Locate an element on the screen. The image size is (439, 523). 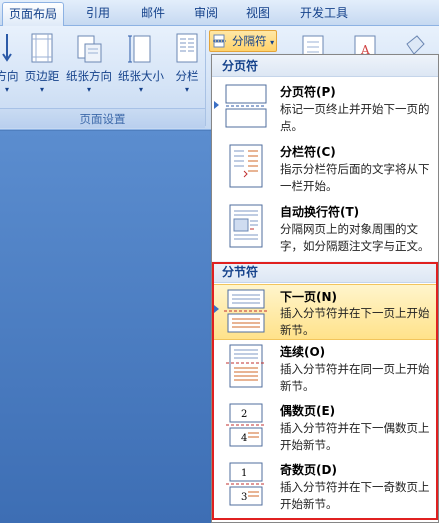
page-break-icon is located at coordinates (246, 106).